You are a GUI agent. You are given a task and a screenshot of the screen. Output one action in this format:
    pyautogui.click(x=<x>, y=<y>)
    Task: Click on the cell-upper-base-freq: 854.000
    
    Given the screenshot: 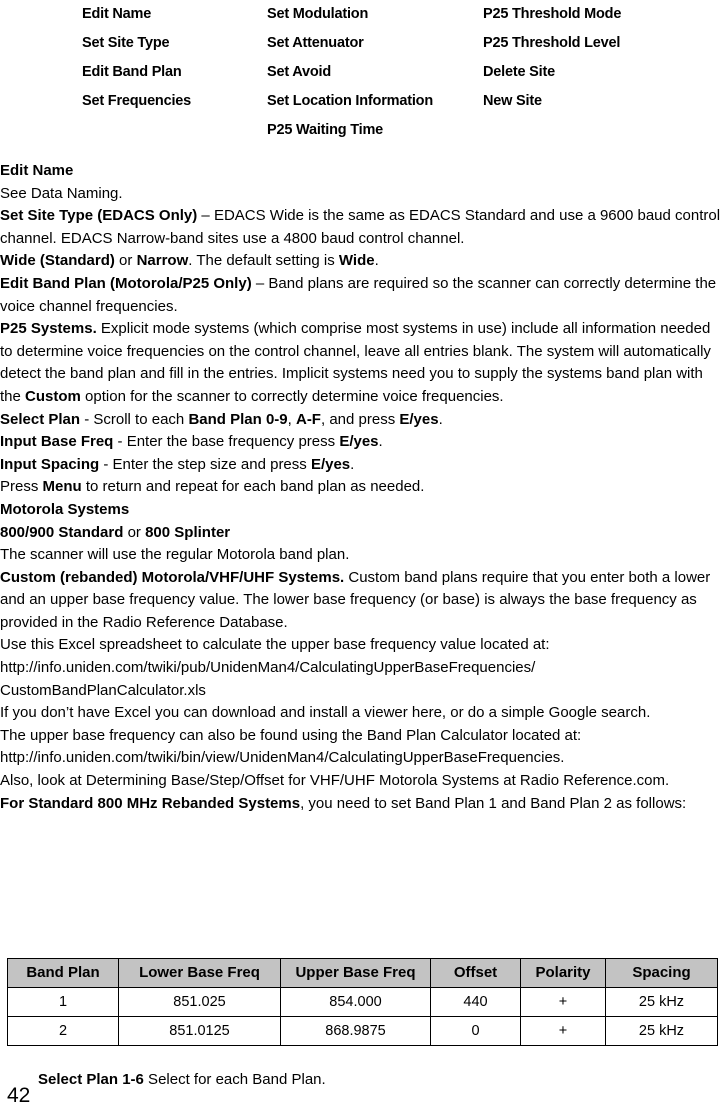 What is the action you would take?
    pyautogui.click(x=355, y=1002)
    